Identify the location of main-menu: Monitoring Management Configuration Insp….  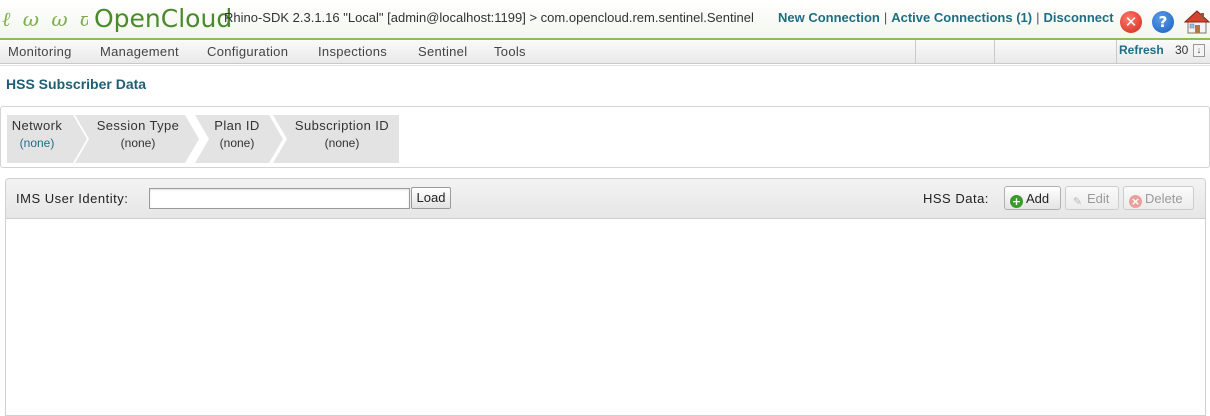
(605, 52).